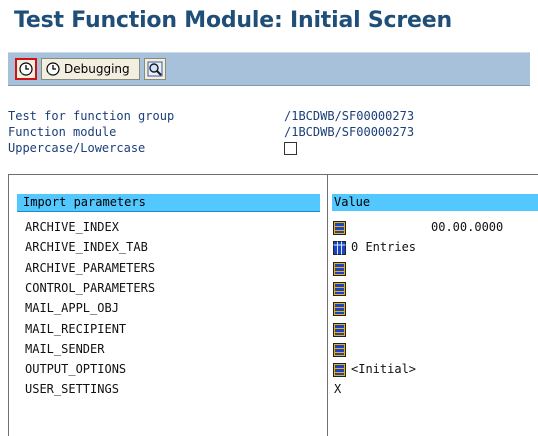  I want to click on parameter-name: MAIL_APPL_OBJ, so click(72, 308).